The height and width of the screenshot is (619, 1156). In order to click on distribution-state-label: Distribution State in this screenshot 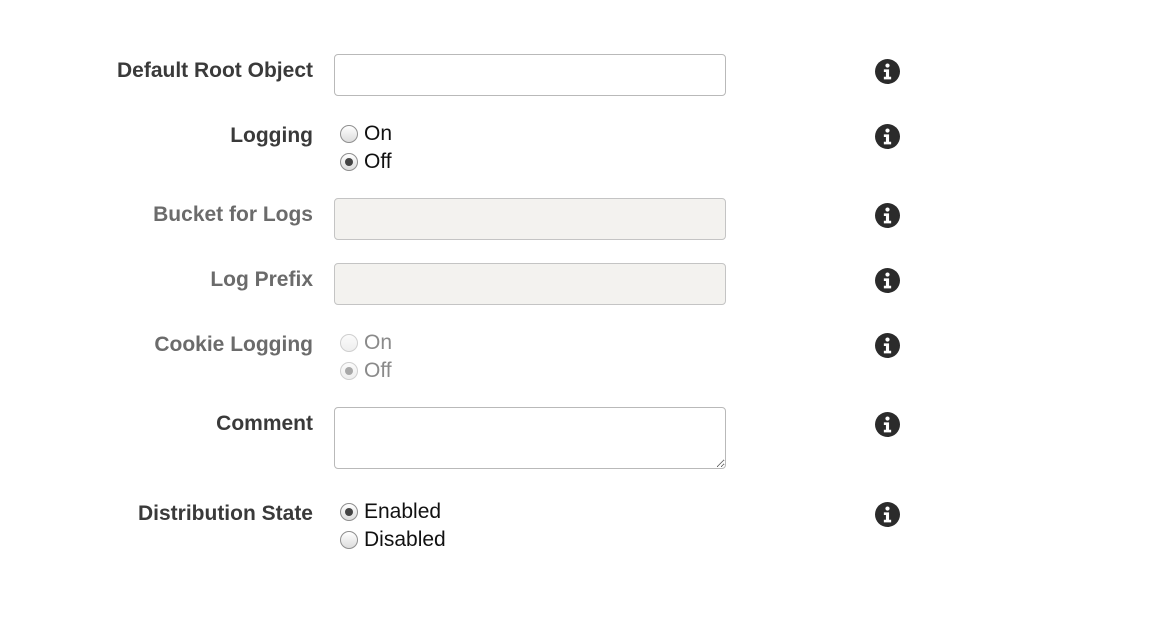, I will do `click(225, 513)`.